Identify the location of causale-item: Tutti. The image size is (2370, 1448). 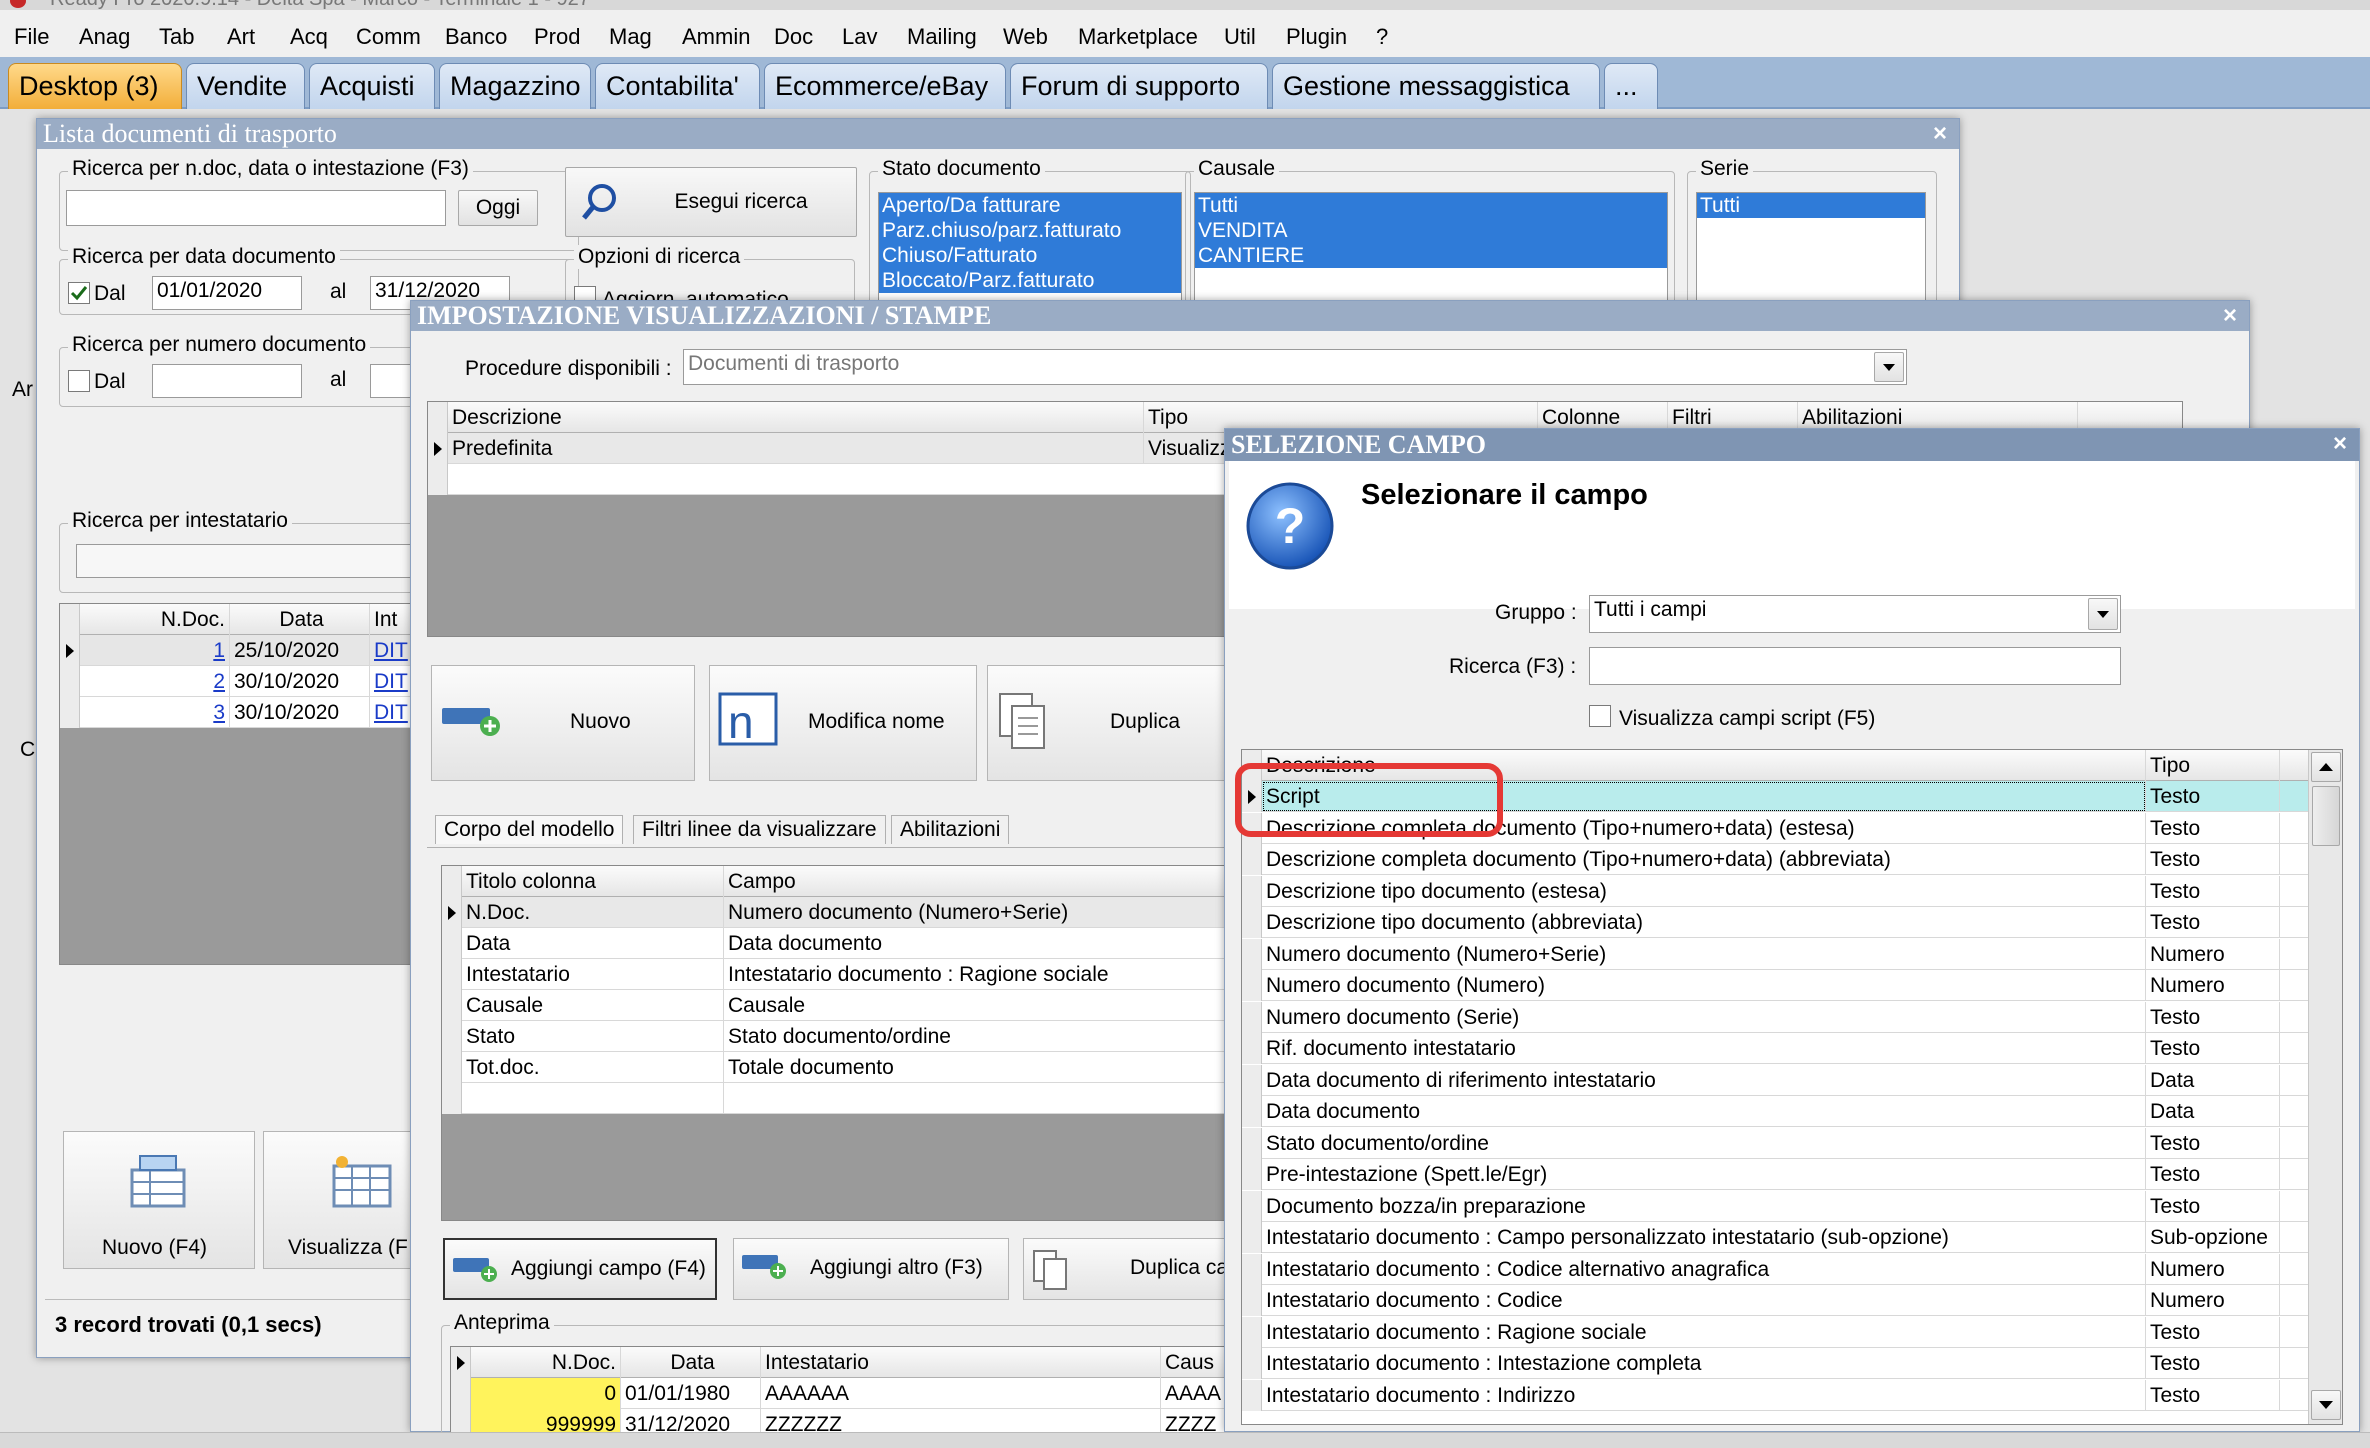
(1431, 205).